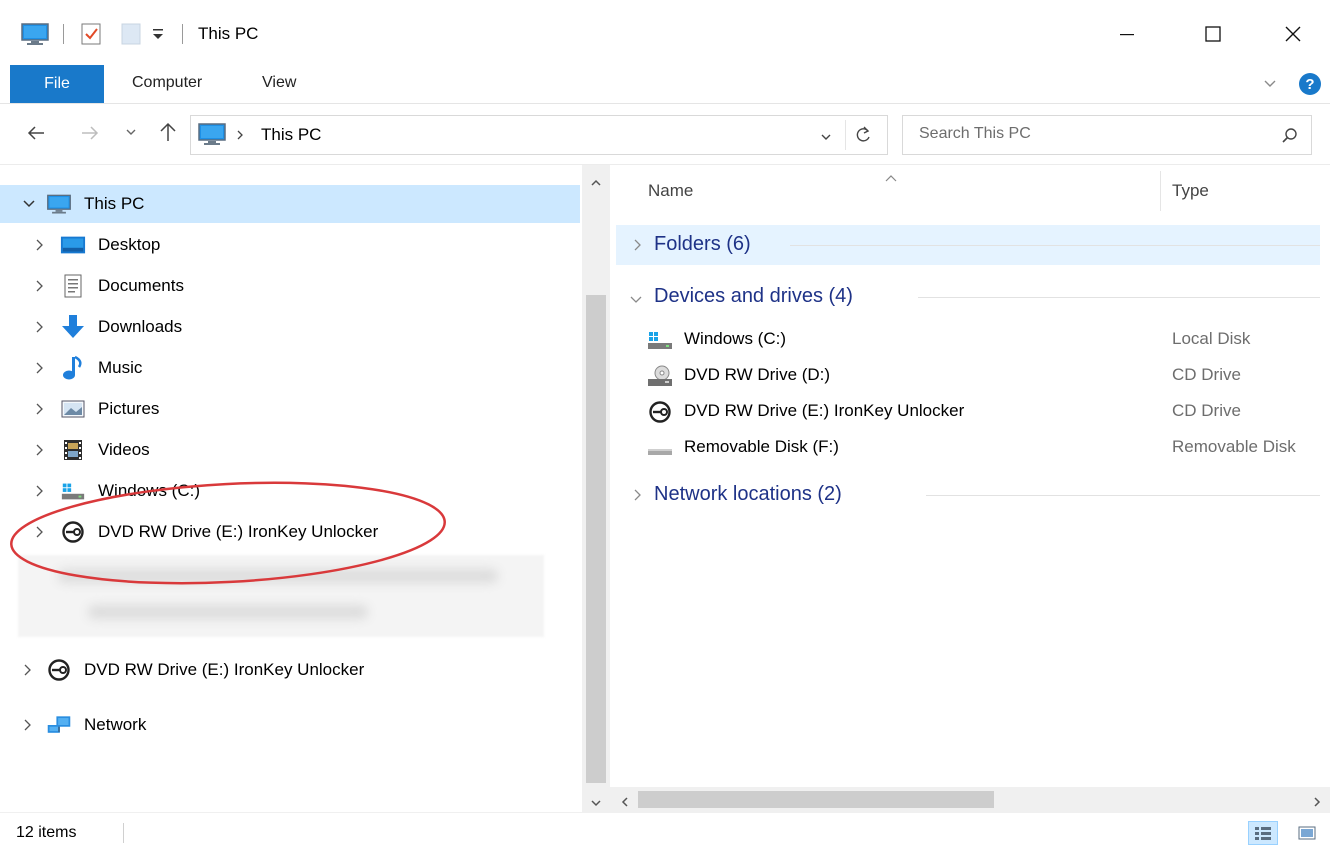 The width and height of the screenshot is (1330, 850). Describe the element at coordinates (158, 36) in the screenshot. I see `qat-dropdown-icon` at that location.